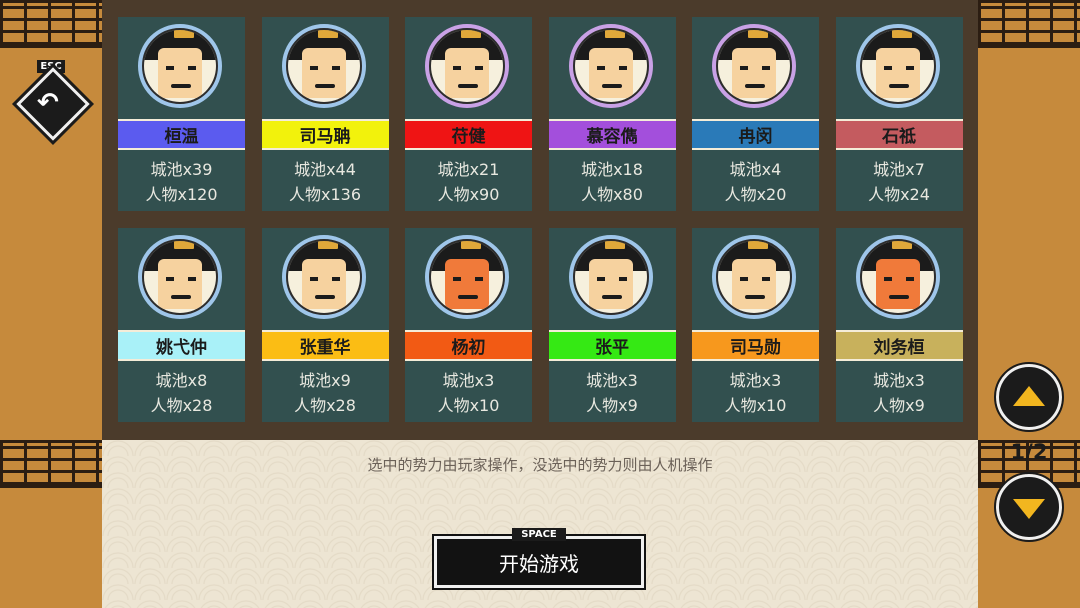 The width and height of the screenshot is (1080, 608). I want to click on faction-name: 杨初, so click(468, 345).